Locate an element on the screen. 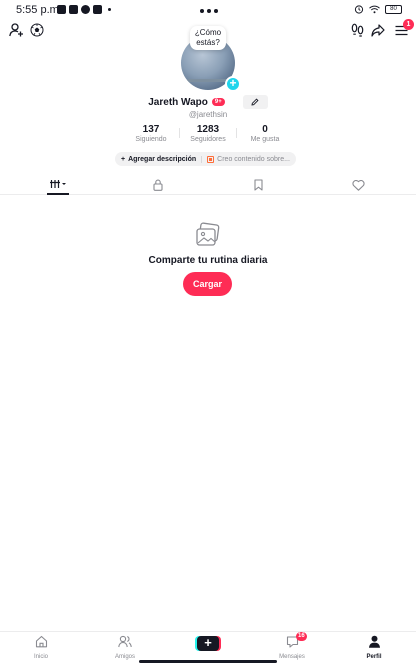 The width and height of the screenshot is (416, 666). status-time: 5:55 p.m. is located at coordinates (39, 10).